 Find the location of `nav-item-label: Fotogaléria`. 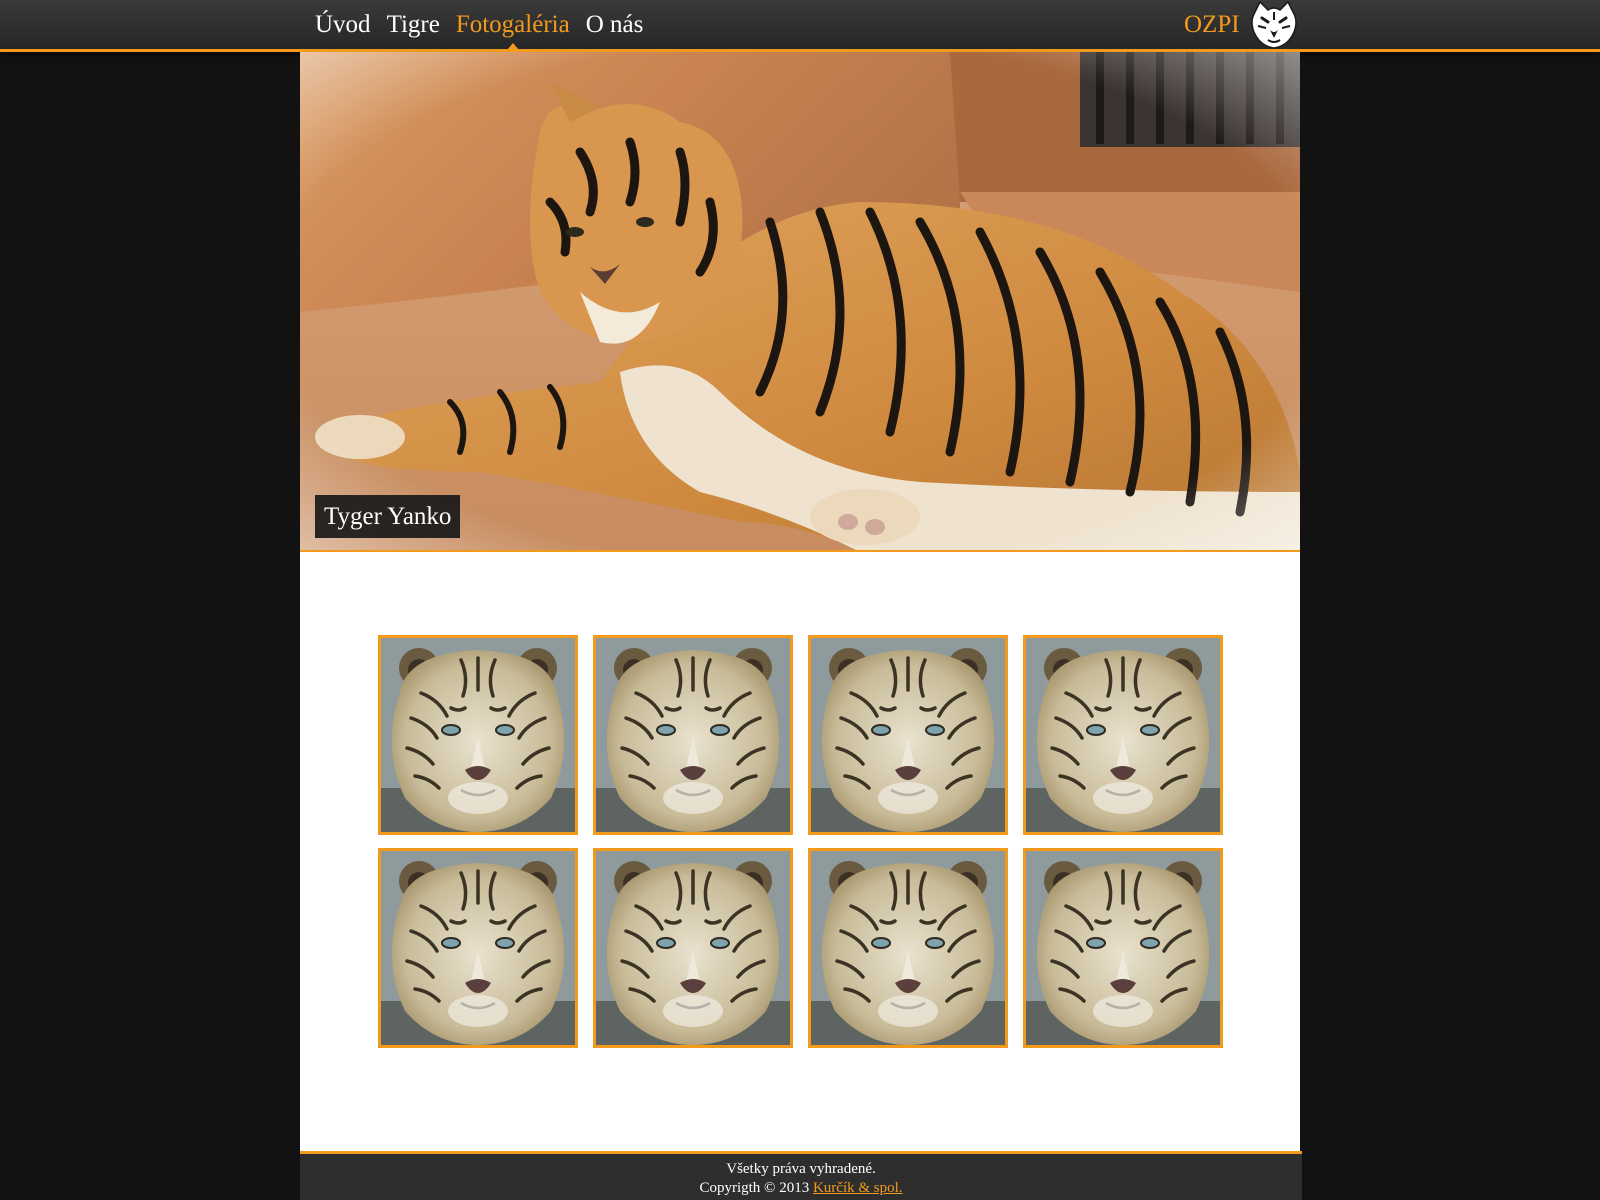

nav-item-label: Fotogaléria is located at coordinates (512, 24).